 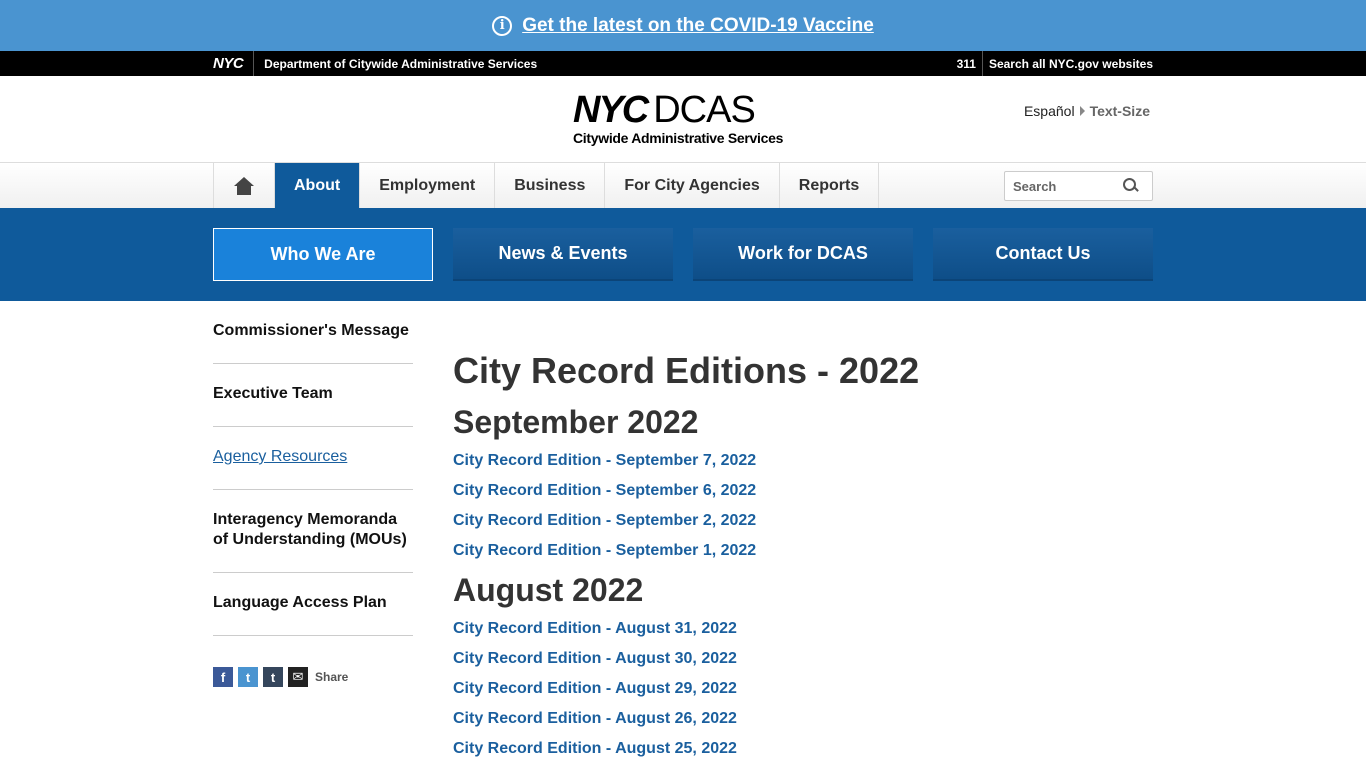 What do you see at coordinates (803, 551) in the screenshot?
I see `edition-link: City Record Edition - September 1, 2022` at bounding box center [803, 551].